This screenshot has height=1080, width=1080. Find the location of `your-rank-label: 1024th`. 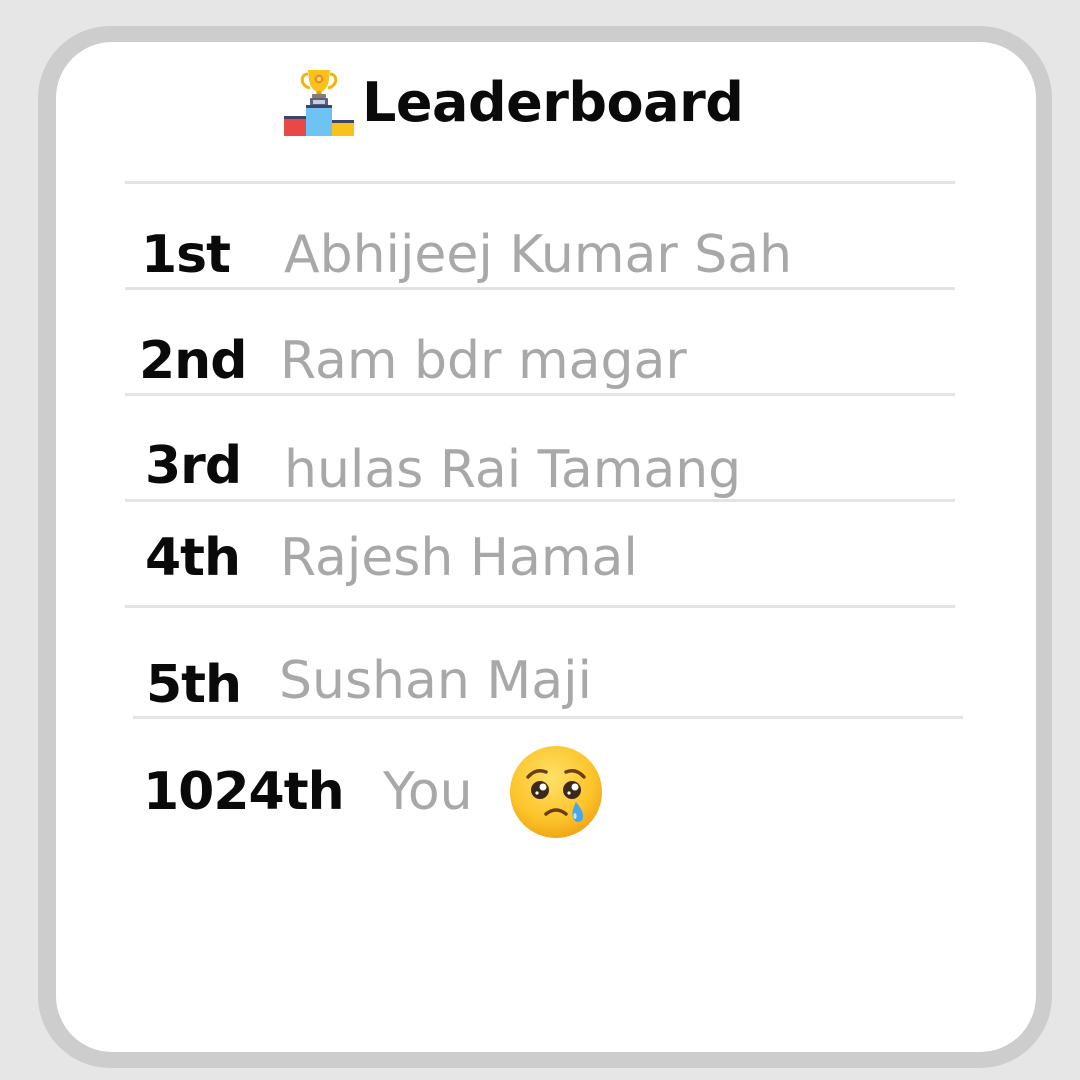

your-rank-label: 1024th is located at coordinates (244, 792).